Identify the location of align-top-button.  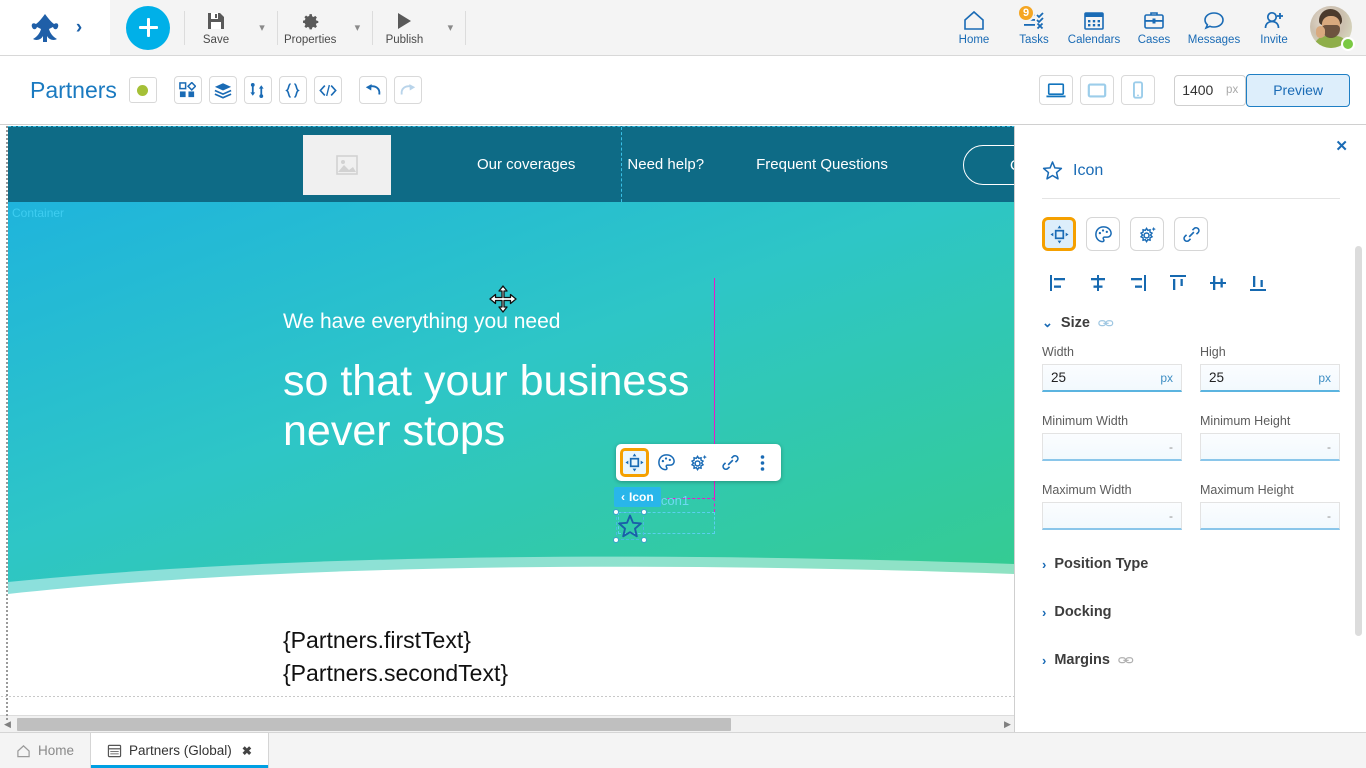
(1178, 283).